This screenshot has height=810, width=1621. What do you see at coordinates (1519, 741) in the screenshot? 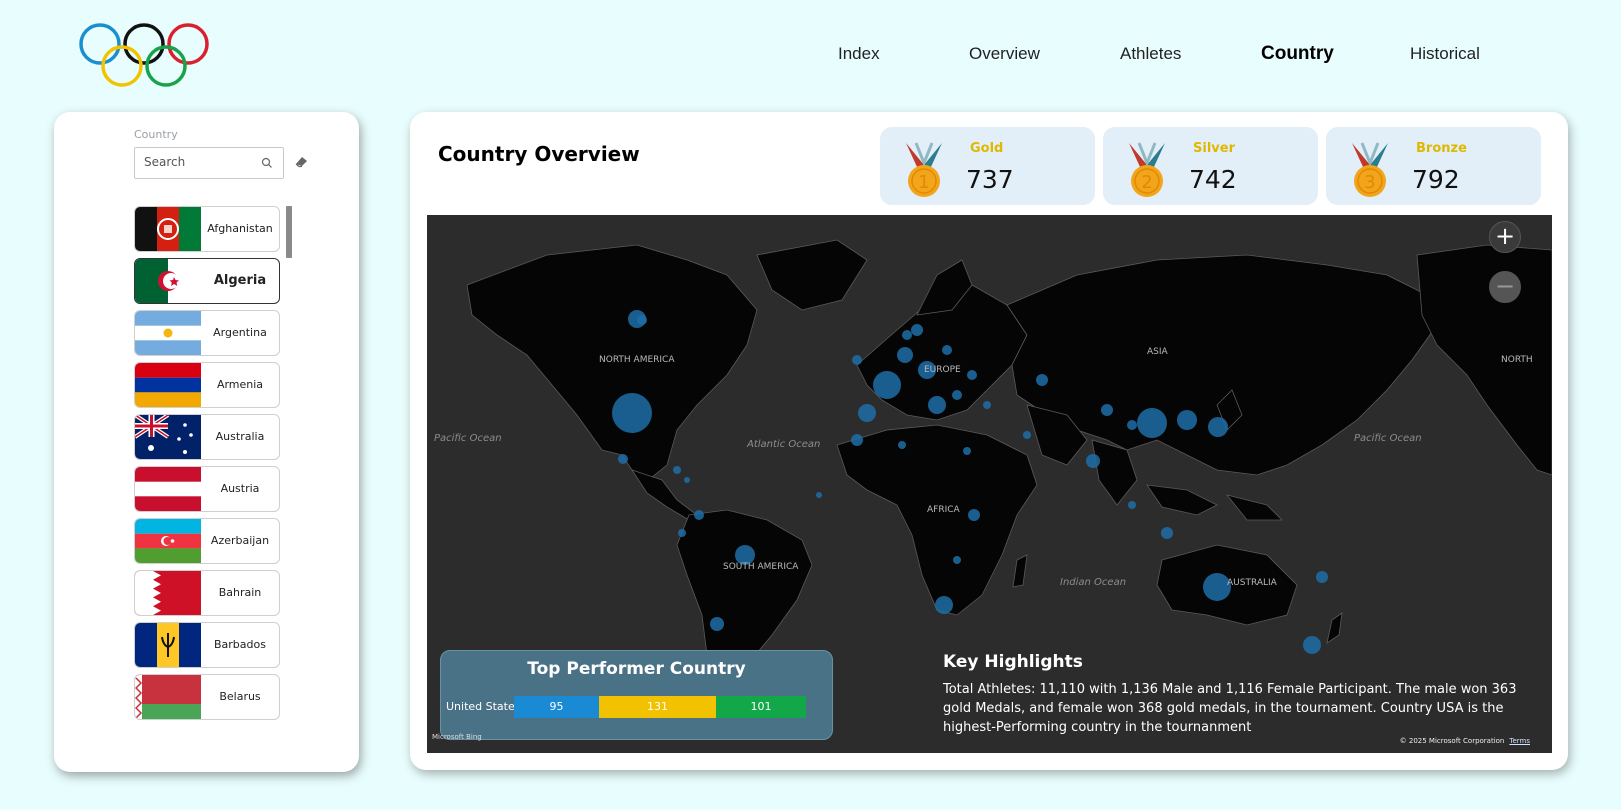
I see `terms-link: Terms` at bounding box center [1519, 741].